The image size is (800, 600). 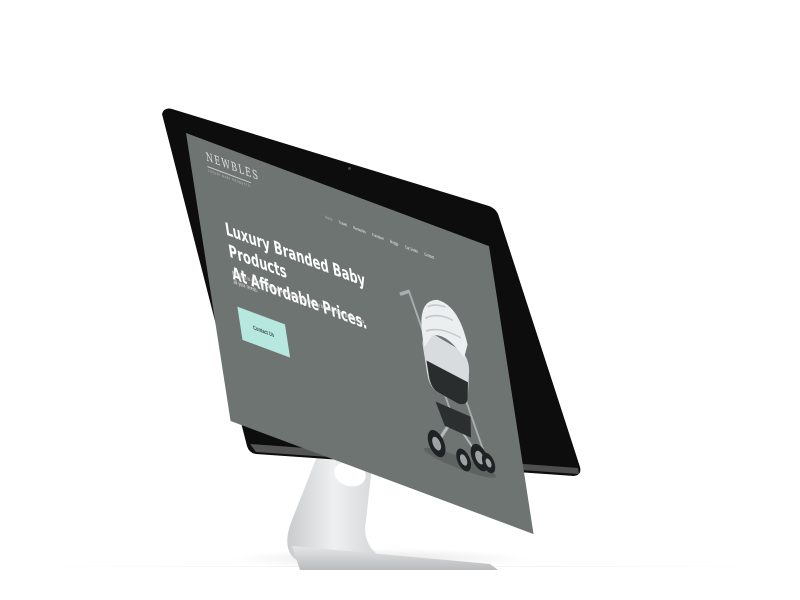 What do you see at coordinates (349, 168) in the screenshot?
I see `camera-dot` at bounding box center [349, 168].